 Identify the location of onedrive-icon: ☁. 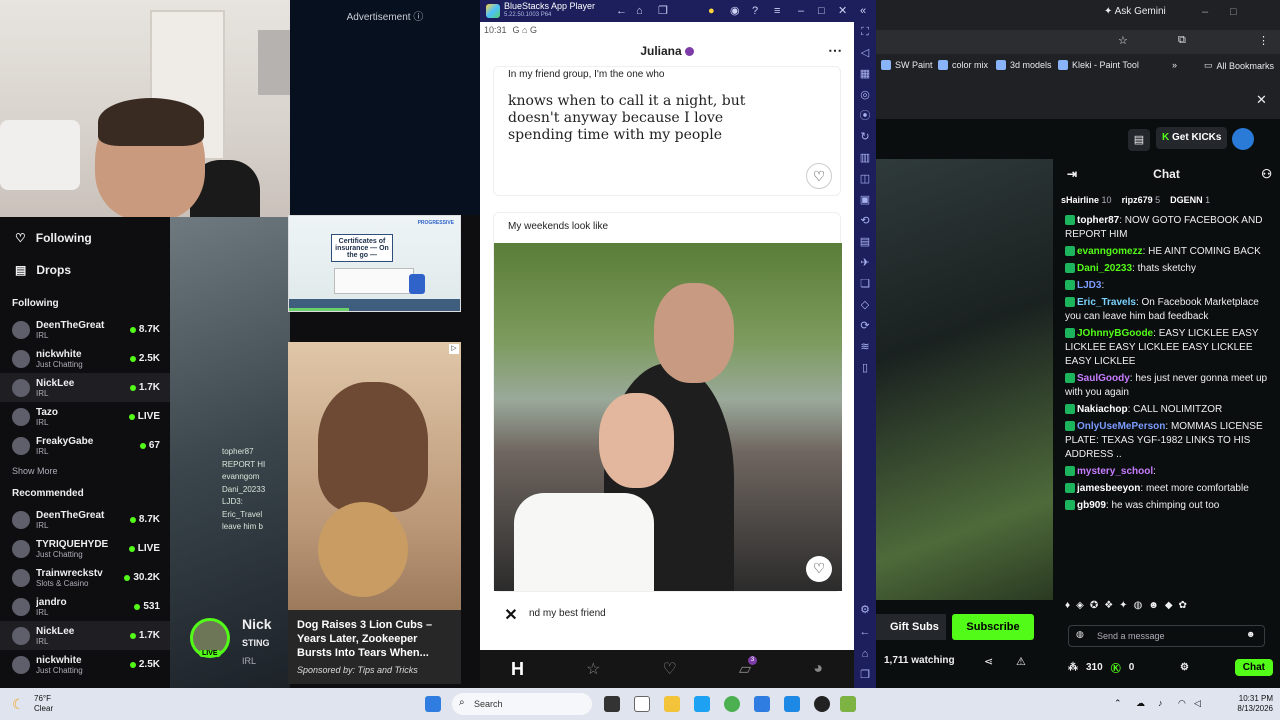
(1140, 703).